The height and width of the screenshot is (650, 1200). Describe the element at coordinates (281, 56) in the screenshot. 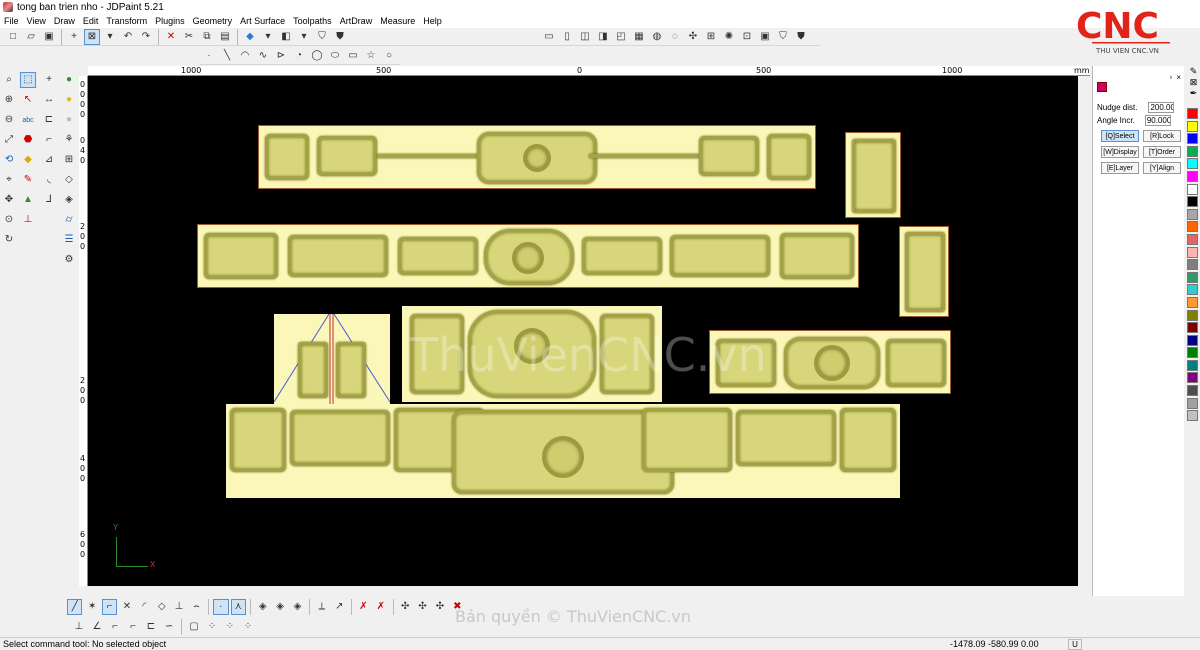

I see `curve-icon: ⊳` at that location.